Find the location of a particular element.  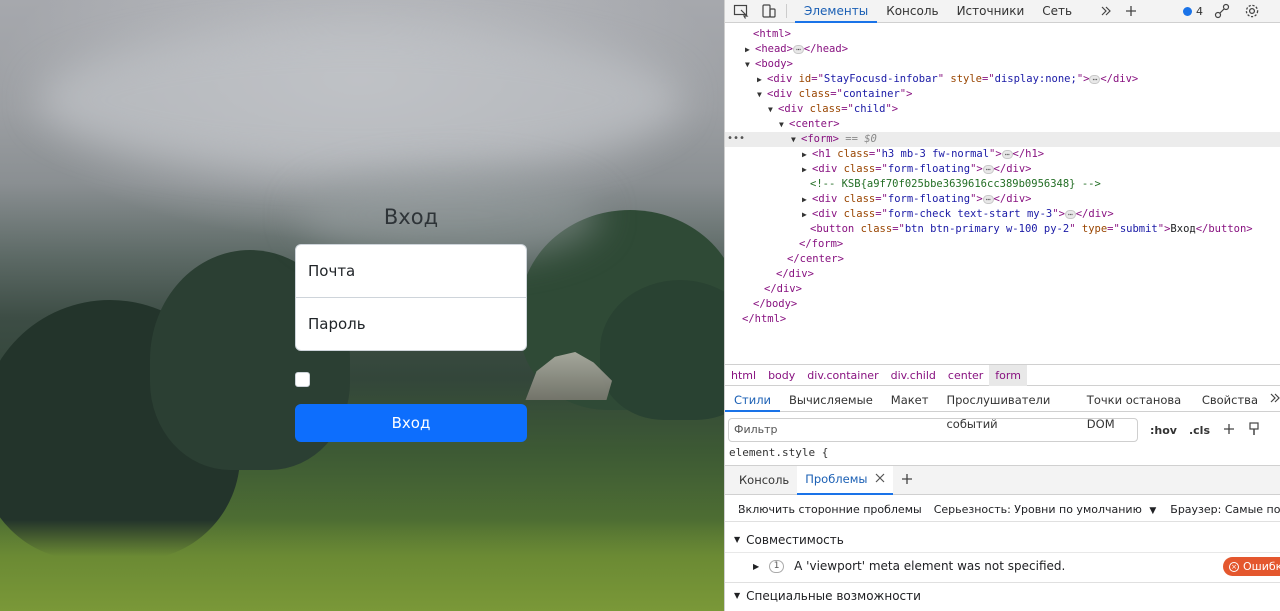

dom-node: ▼ <div class="child"> is located at coordinates (1002, 109).